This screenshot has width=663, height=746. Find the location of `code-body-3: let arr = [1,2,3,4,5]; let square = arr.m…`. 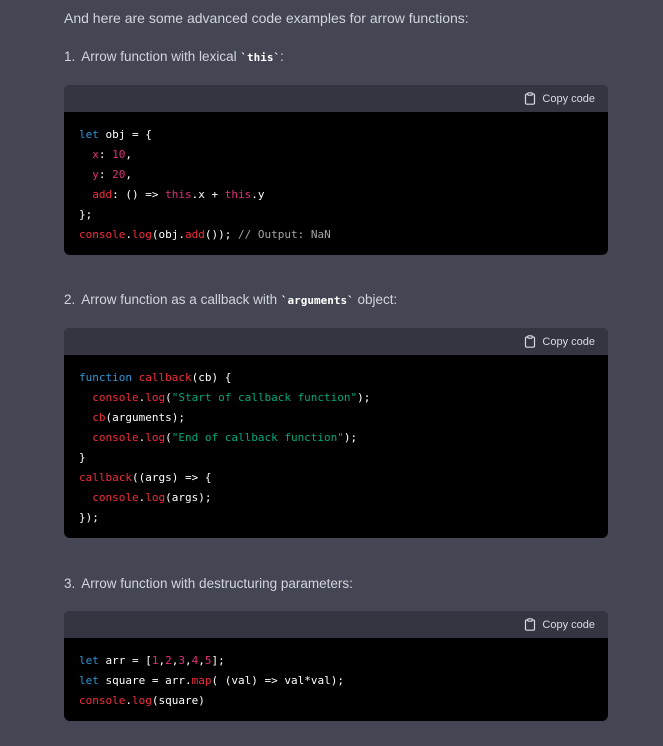

code-body-3: let arr = [1,2,3,4,5]; let square = arr.m… is located at coordinates (336, 679).